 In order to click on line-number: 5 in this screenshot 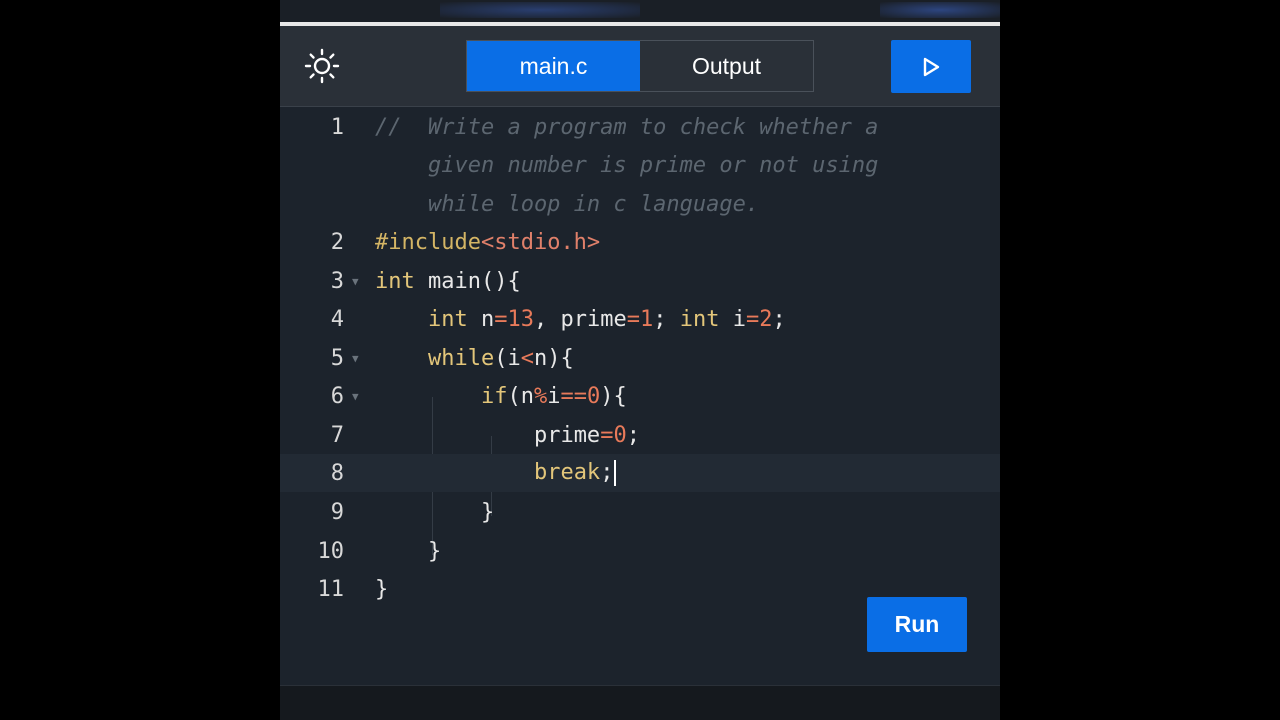, I will do `click(337, 358)`.